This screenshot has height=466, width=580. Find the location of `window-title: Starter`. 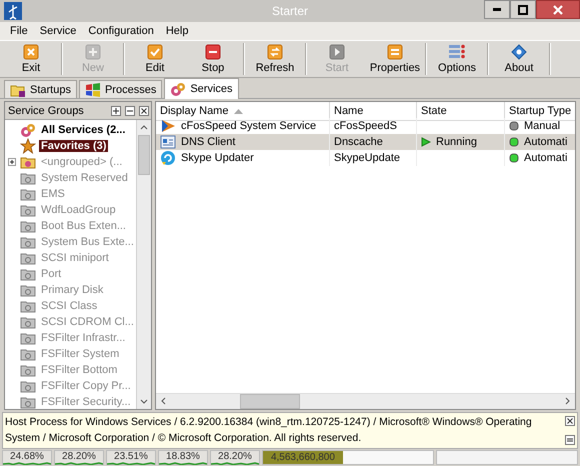

window-title: Starter is located at coordinates (289, 11).